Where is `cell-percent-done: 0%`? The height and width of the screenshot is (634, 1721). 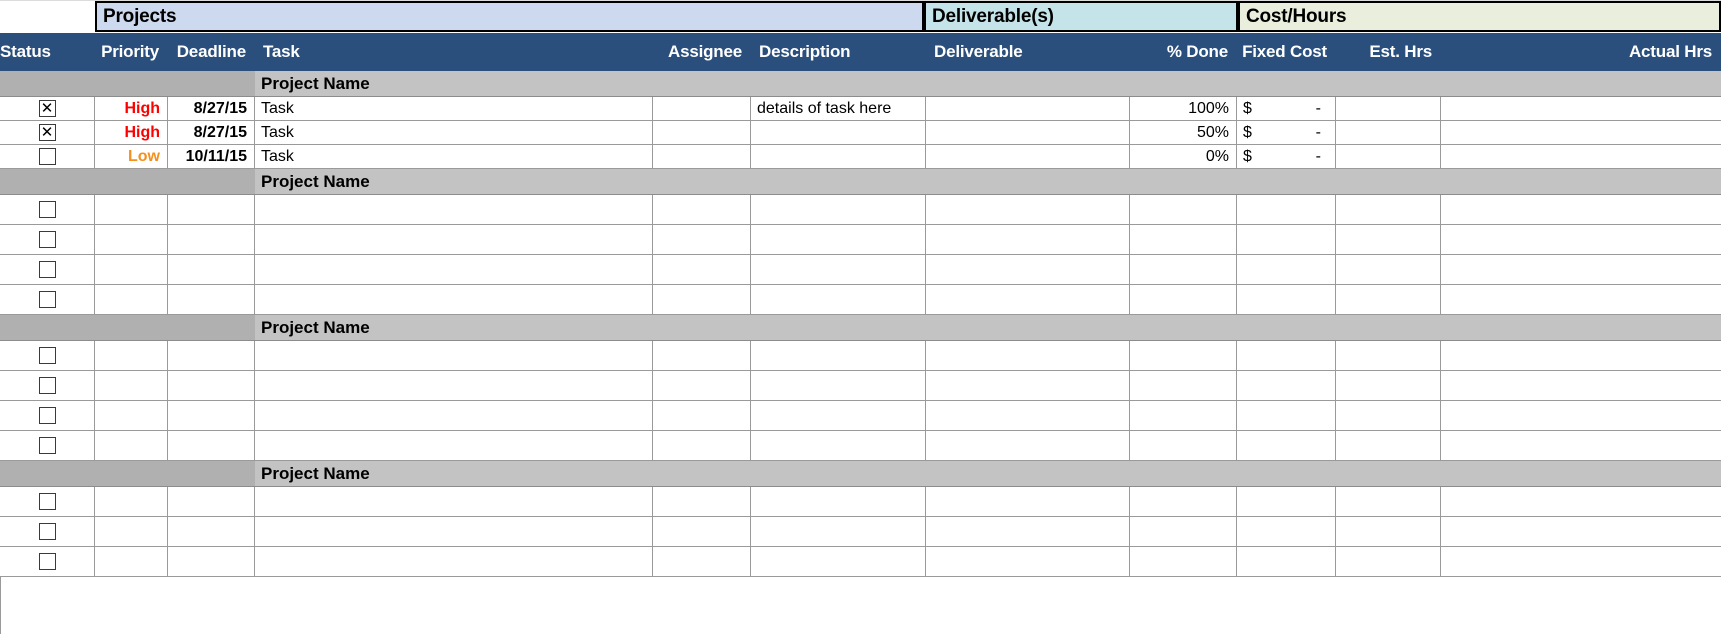 cell-percent-done: 0% is located at coordinates (1183, 157).